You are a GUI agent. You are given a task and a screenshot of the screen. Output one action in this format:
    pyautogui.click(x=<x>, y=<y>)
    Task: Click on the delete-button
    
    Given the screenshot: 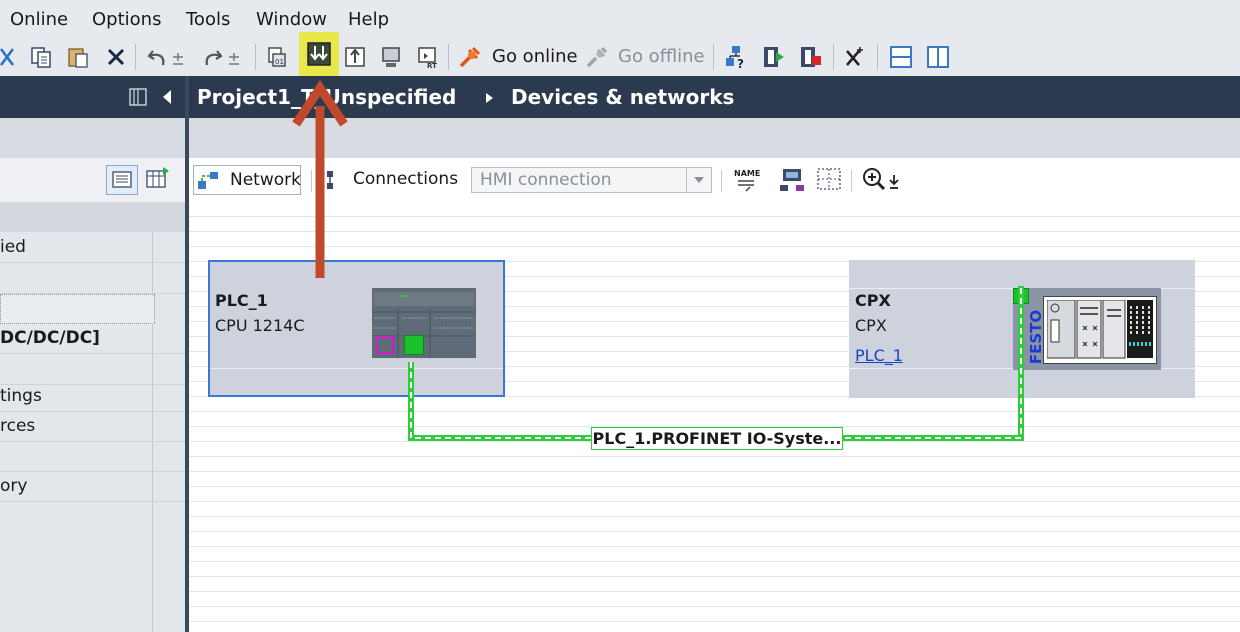 What is the action you would take?
    pyautogui.click(x=116, y=57)
    